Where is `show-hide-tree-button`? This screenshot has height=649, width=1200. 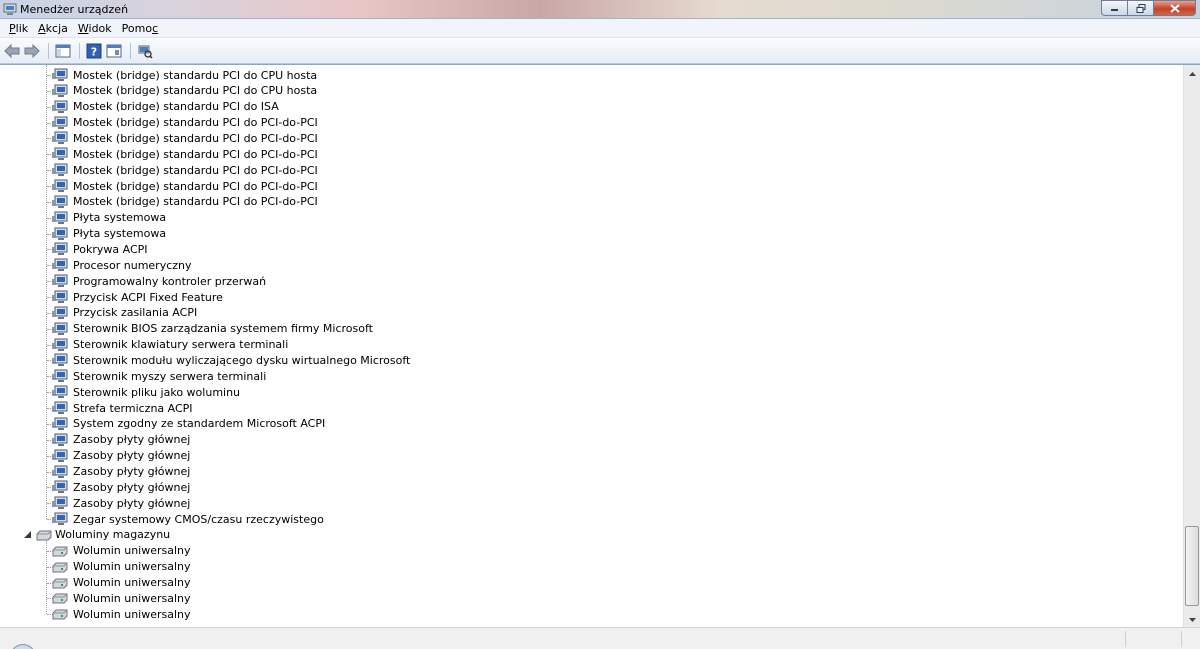
show-hide-tree-button is located at coordinates (63, 51).